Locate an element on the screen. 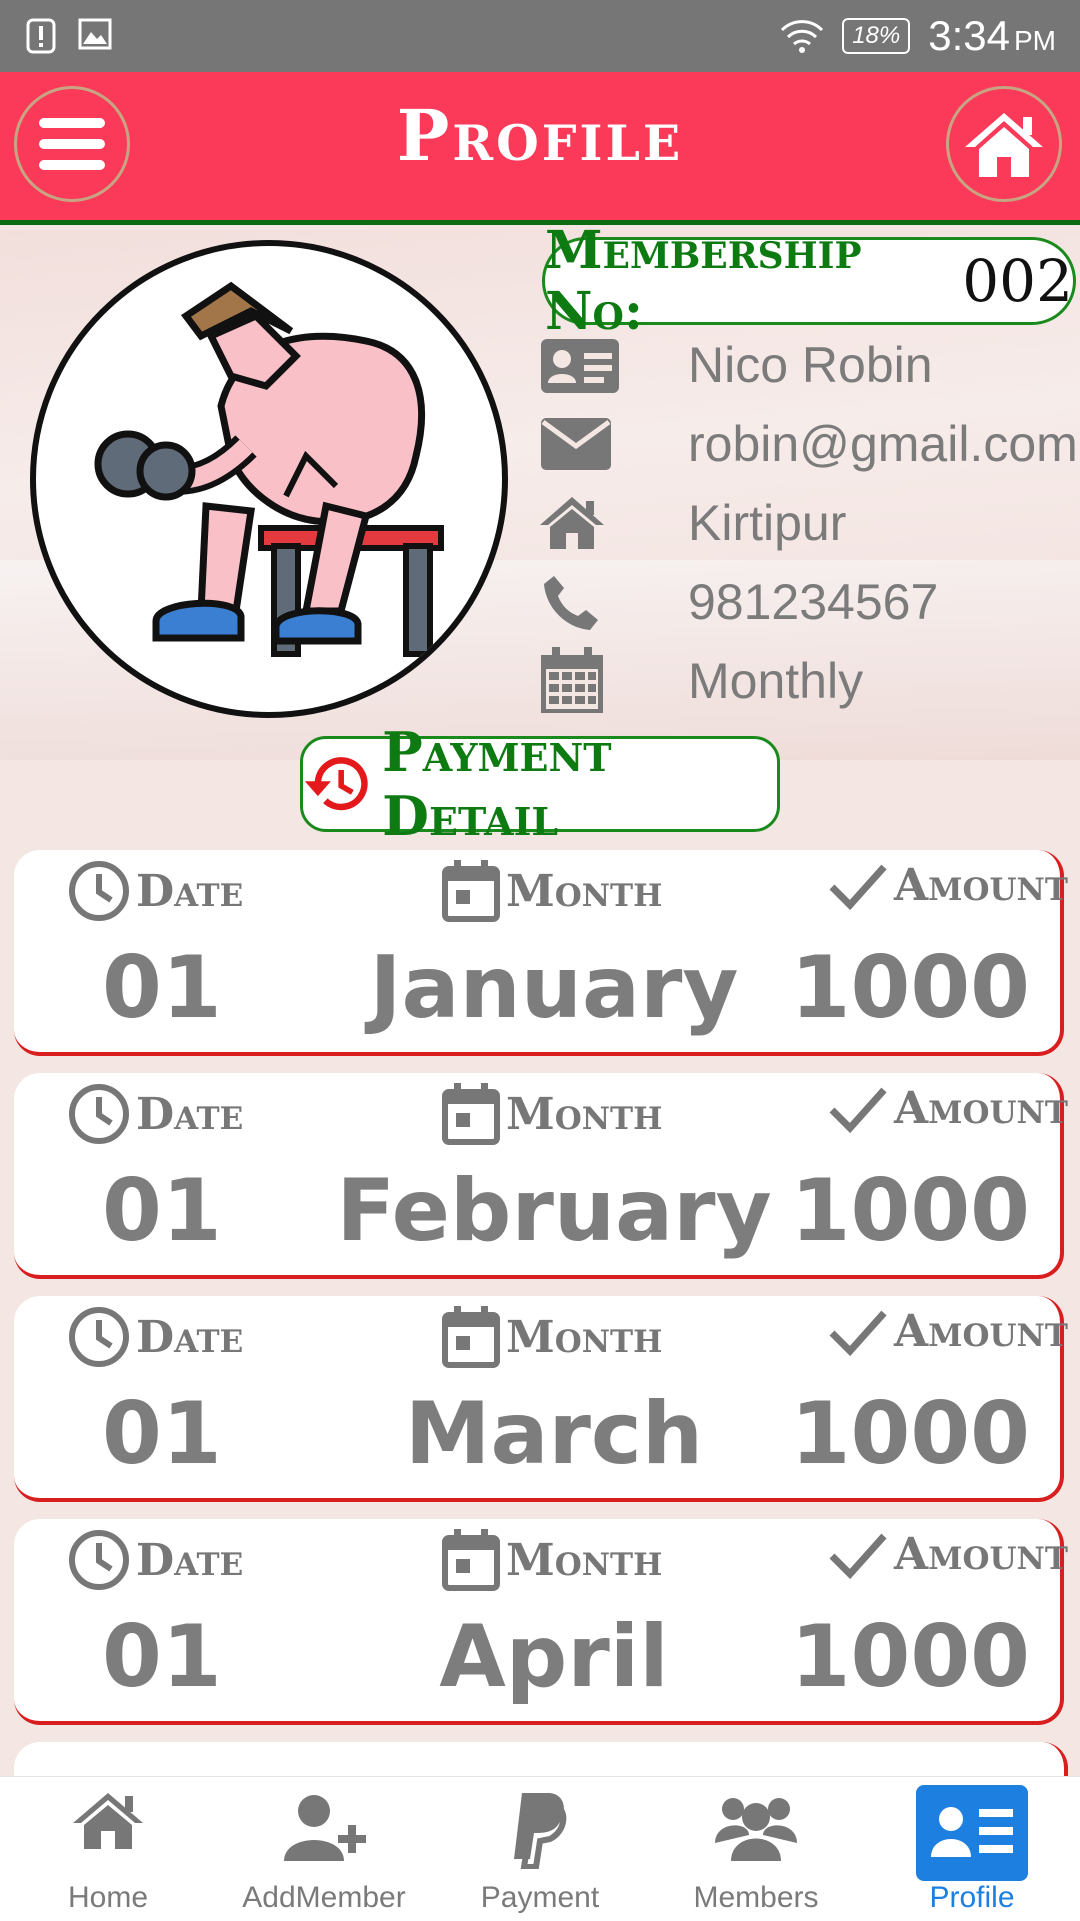 This screenshot has width=1080, height=1921. nav-profile-label: Profile is located at coordinates (972, 1897).